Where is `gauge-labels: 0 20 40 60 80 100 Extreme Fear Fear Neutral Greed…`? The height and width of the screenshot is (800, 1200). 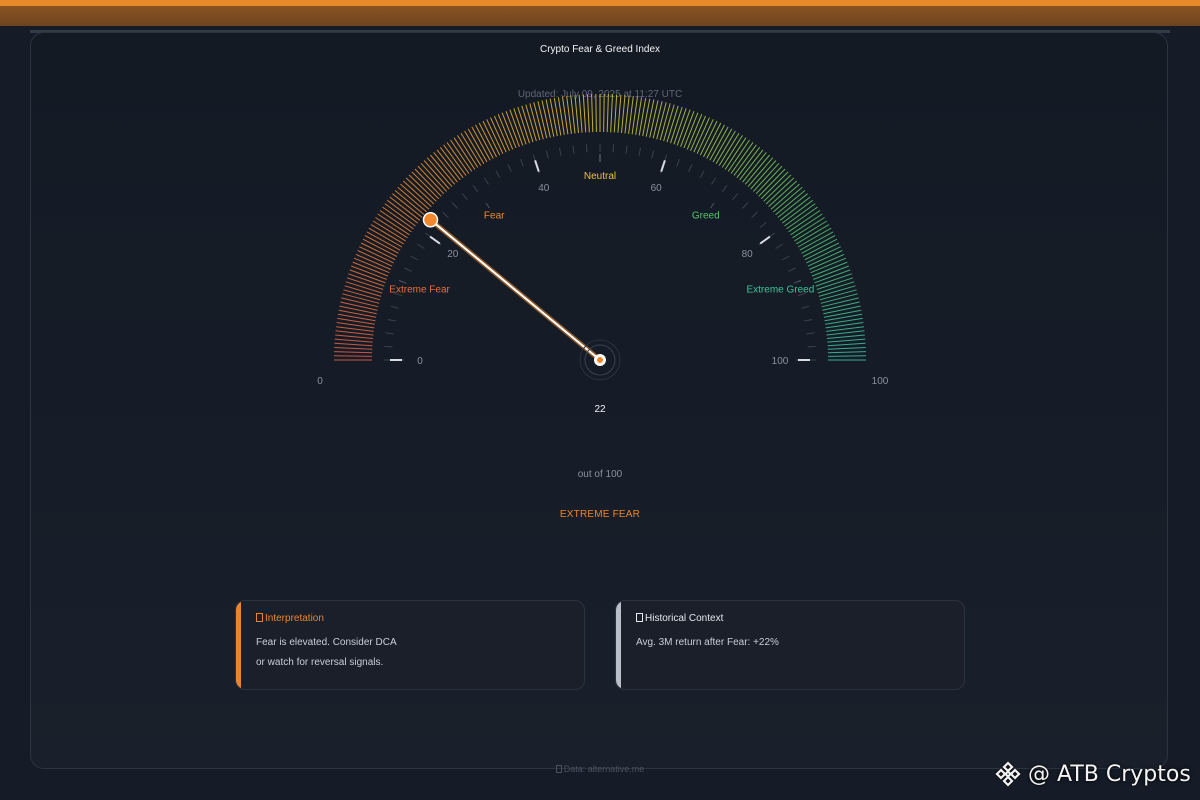
gauge-labels: 0 20 40 60 80 100 Extreme Fear Fear Neutral Greed… is located at coordinates (603, 279).